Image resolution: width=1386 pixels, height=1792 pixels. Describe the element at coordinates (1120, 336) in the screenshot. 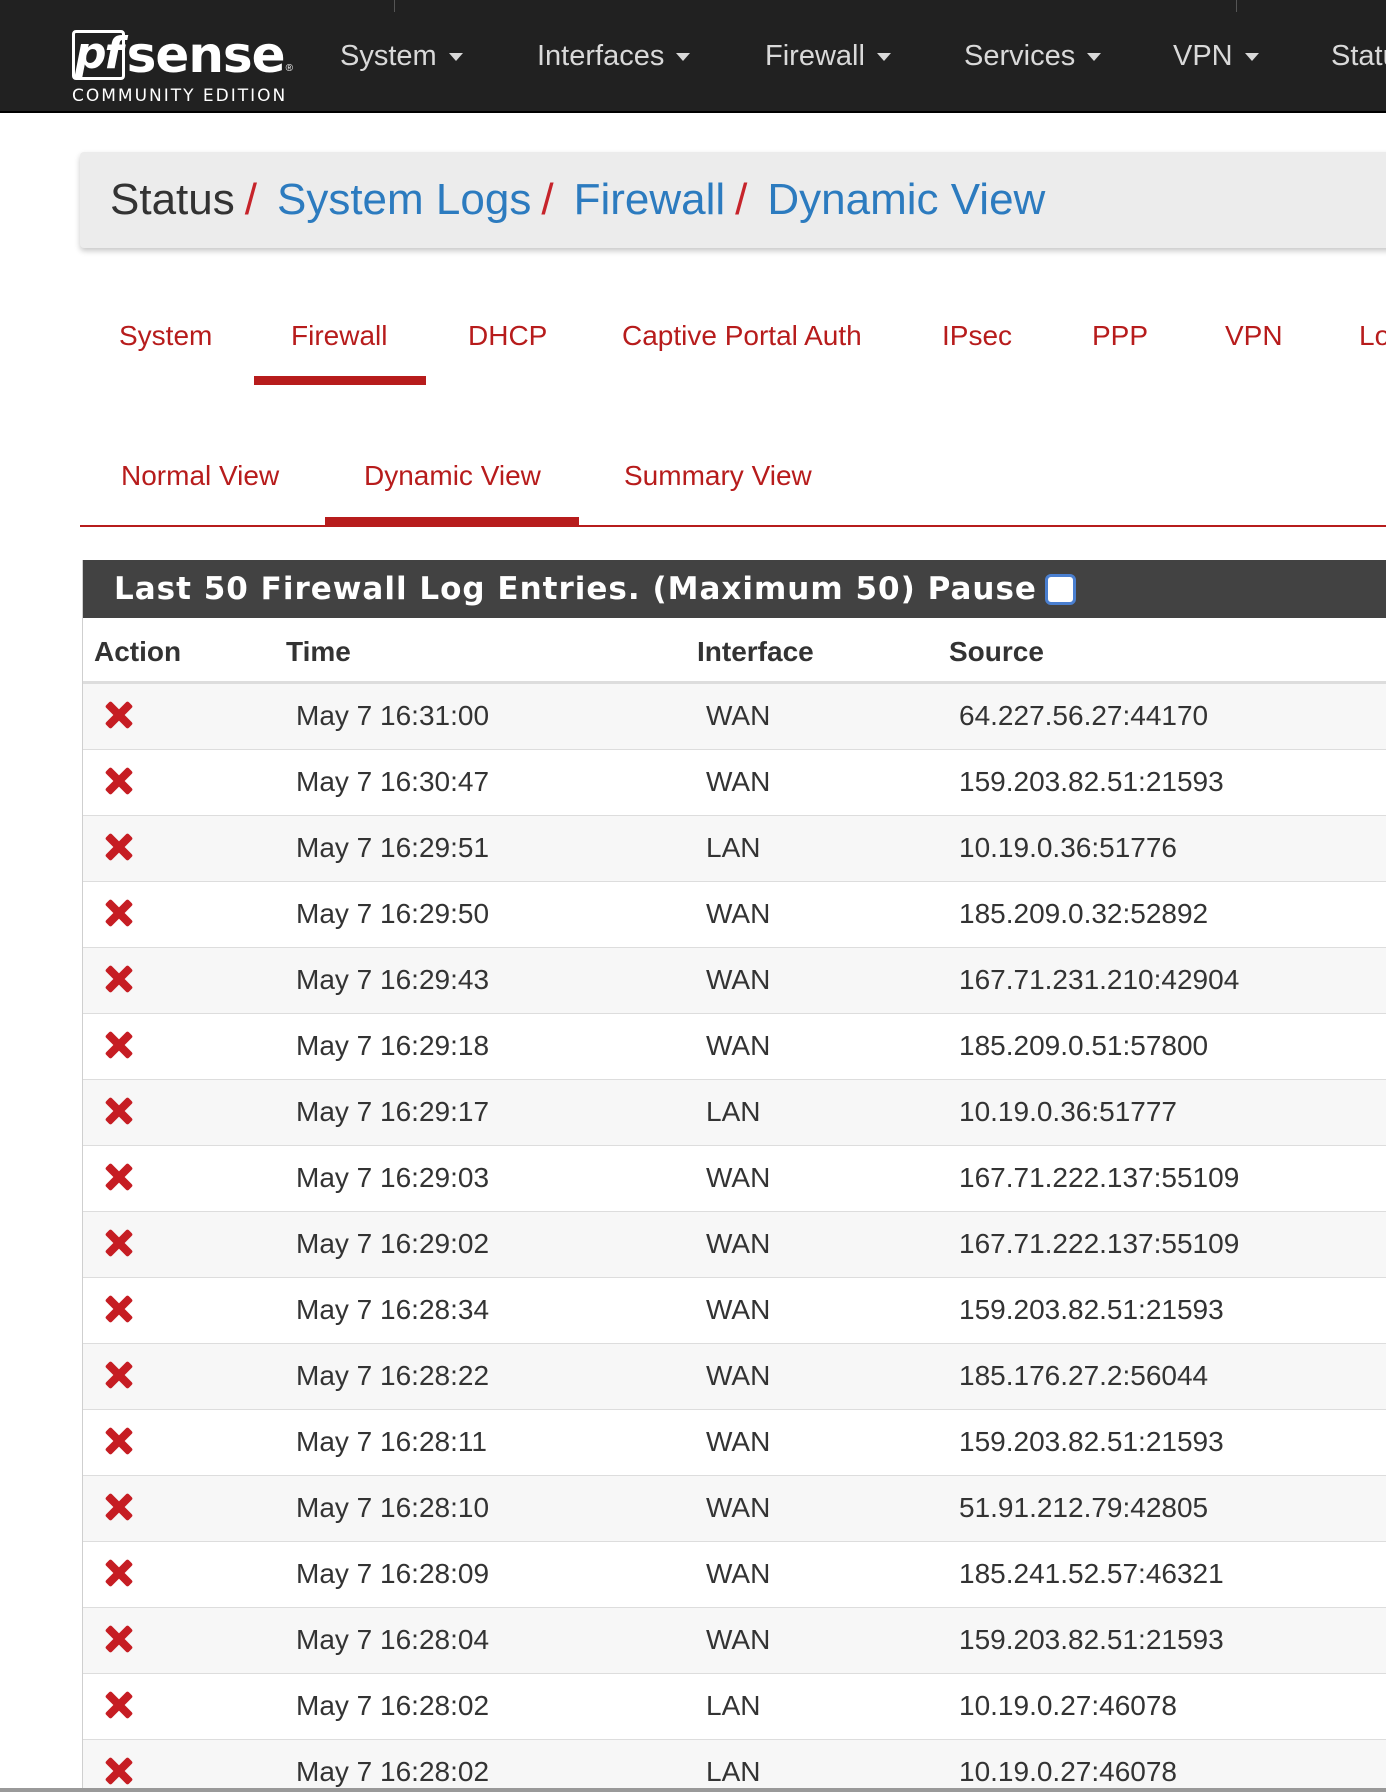

I see `tab-ppp: PPP` at that location.